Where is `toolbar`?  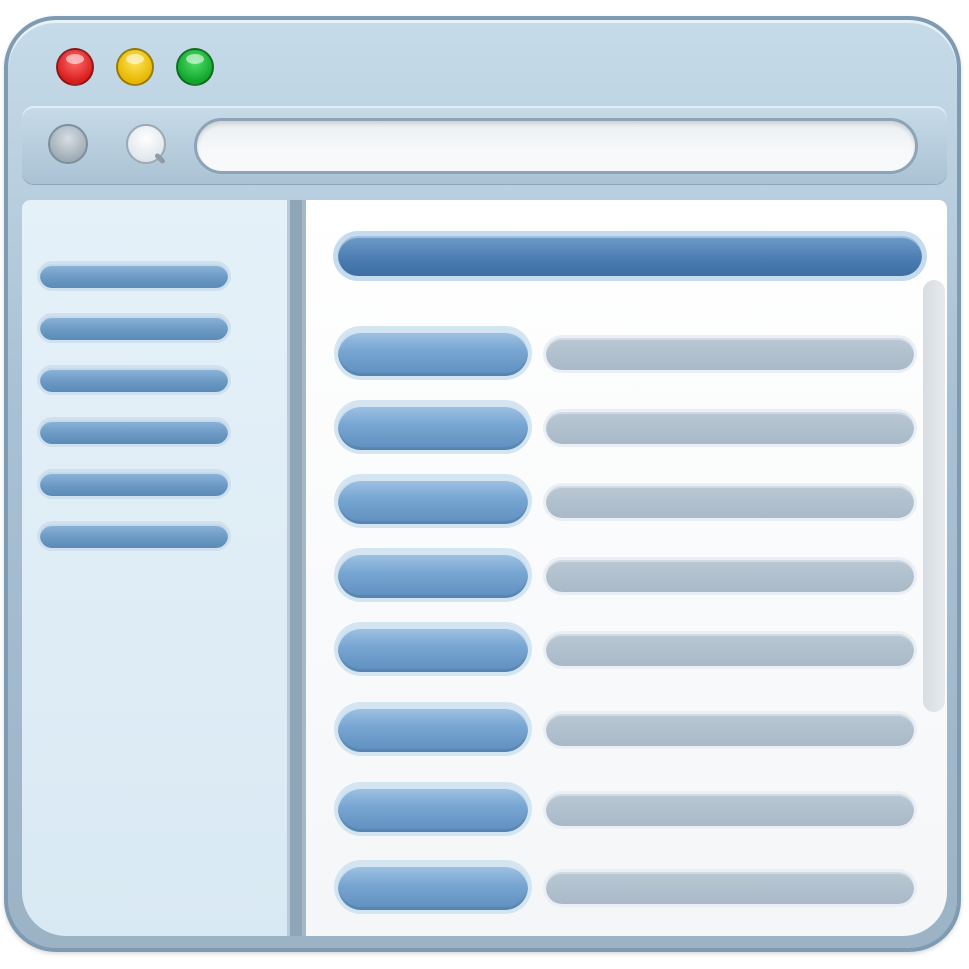 toolbar is located at coordinates (484, 145).